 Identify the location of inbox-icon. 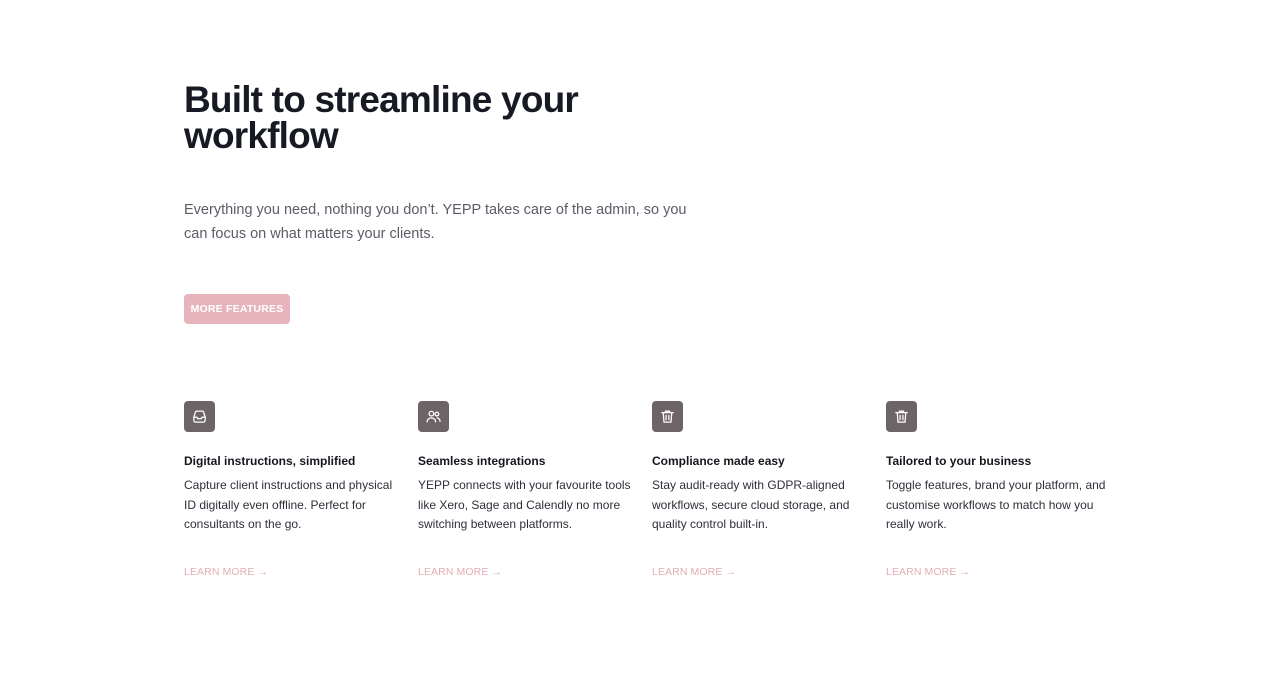
(199, 416).